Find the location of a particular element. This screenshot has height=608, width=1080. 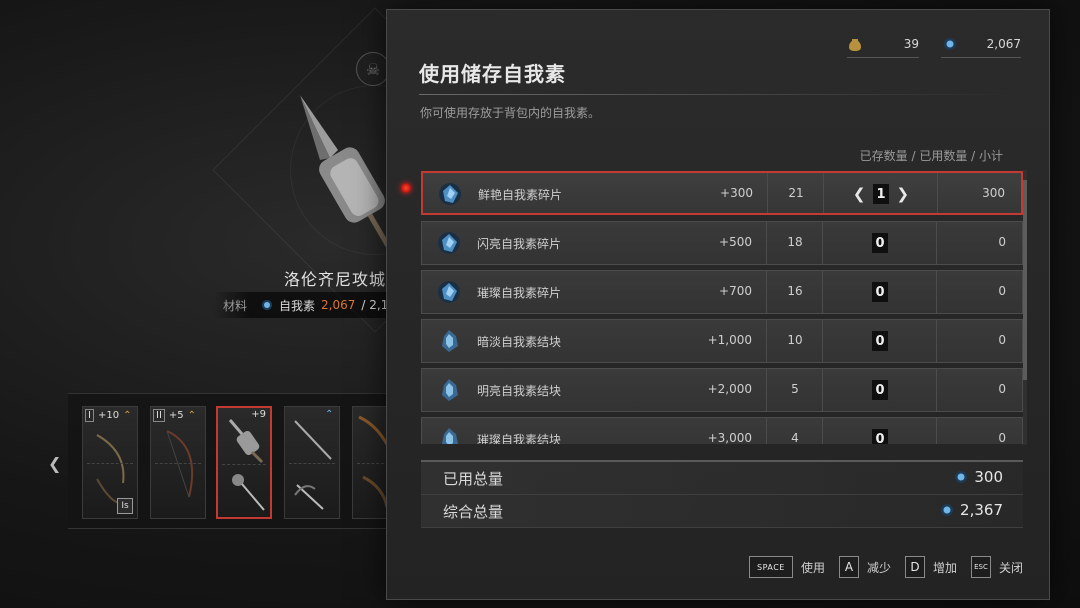

item-owned: 18 is located at coordinates (795, 242).